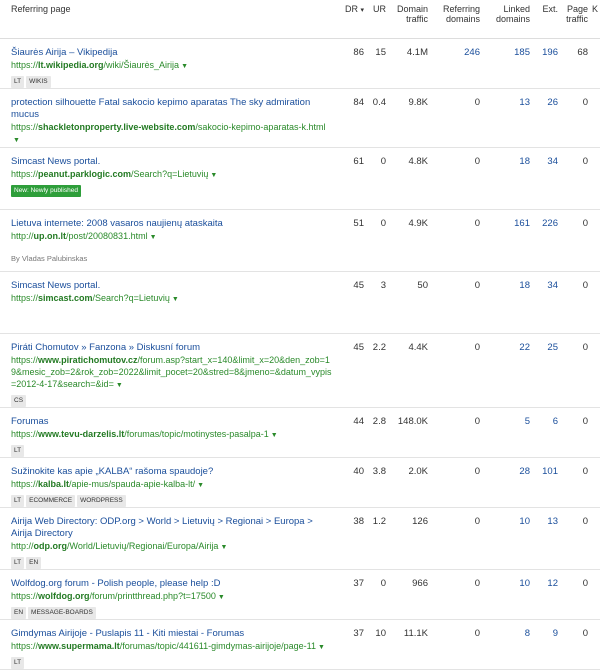 Image resolution: width=600 pixels, height=670 pixels. What do you see at coordinates (354, 644) in the screenshot?
I see `dr-value: 37` at bounding box center [354, 644].